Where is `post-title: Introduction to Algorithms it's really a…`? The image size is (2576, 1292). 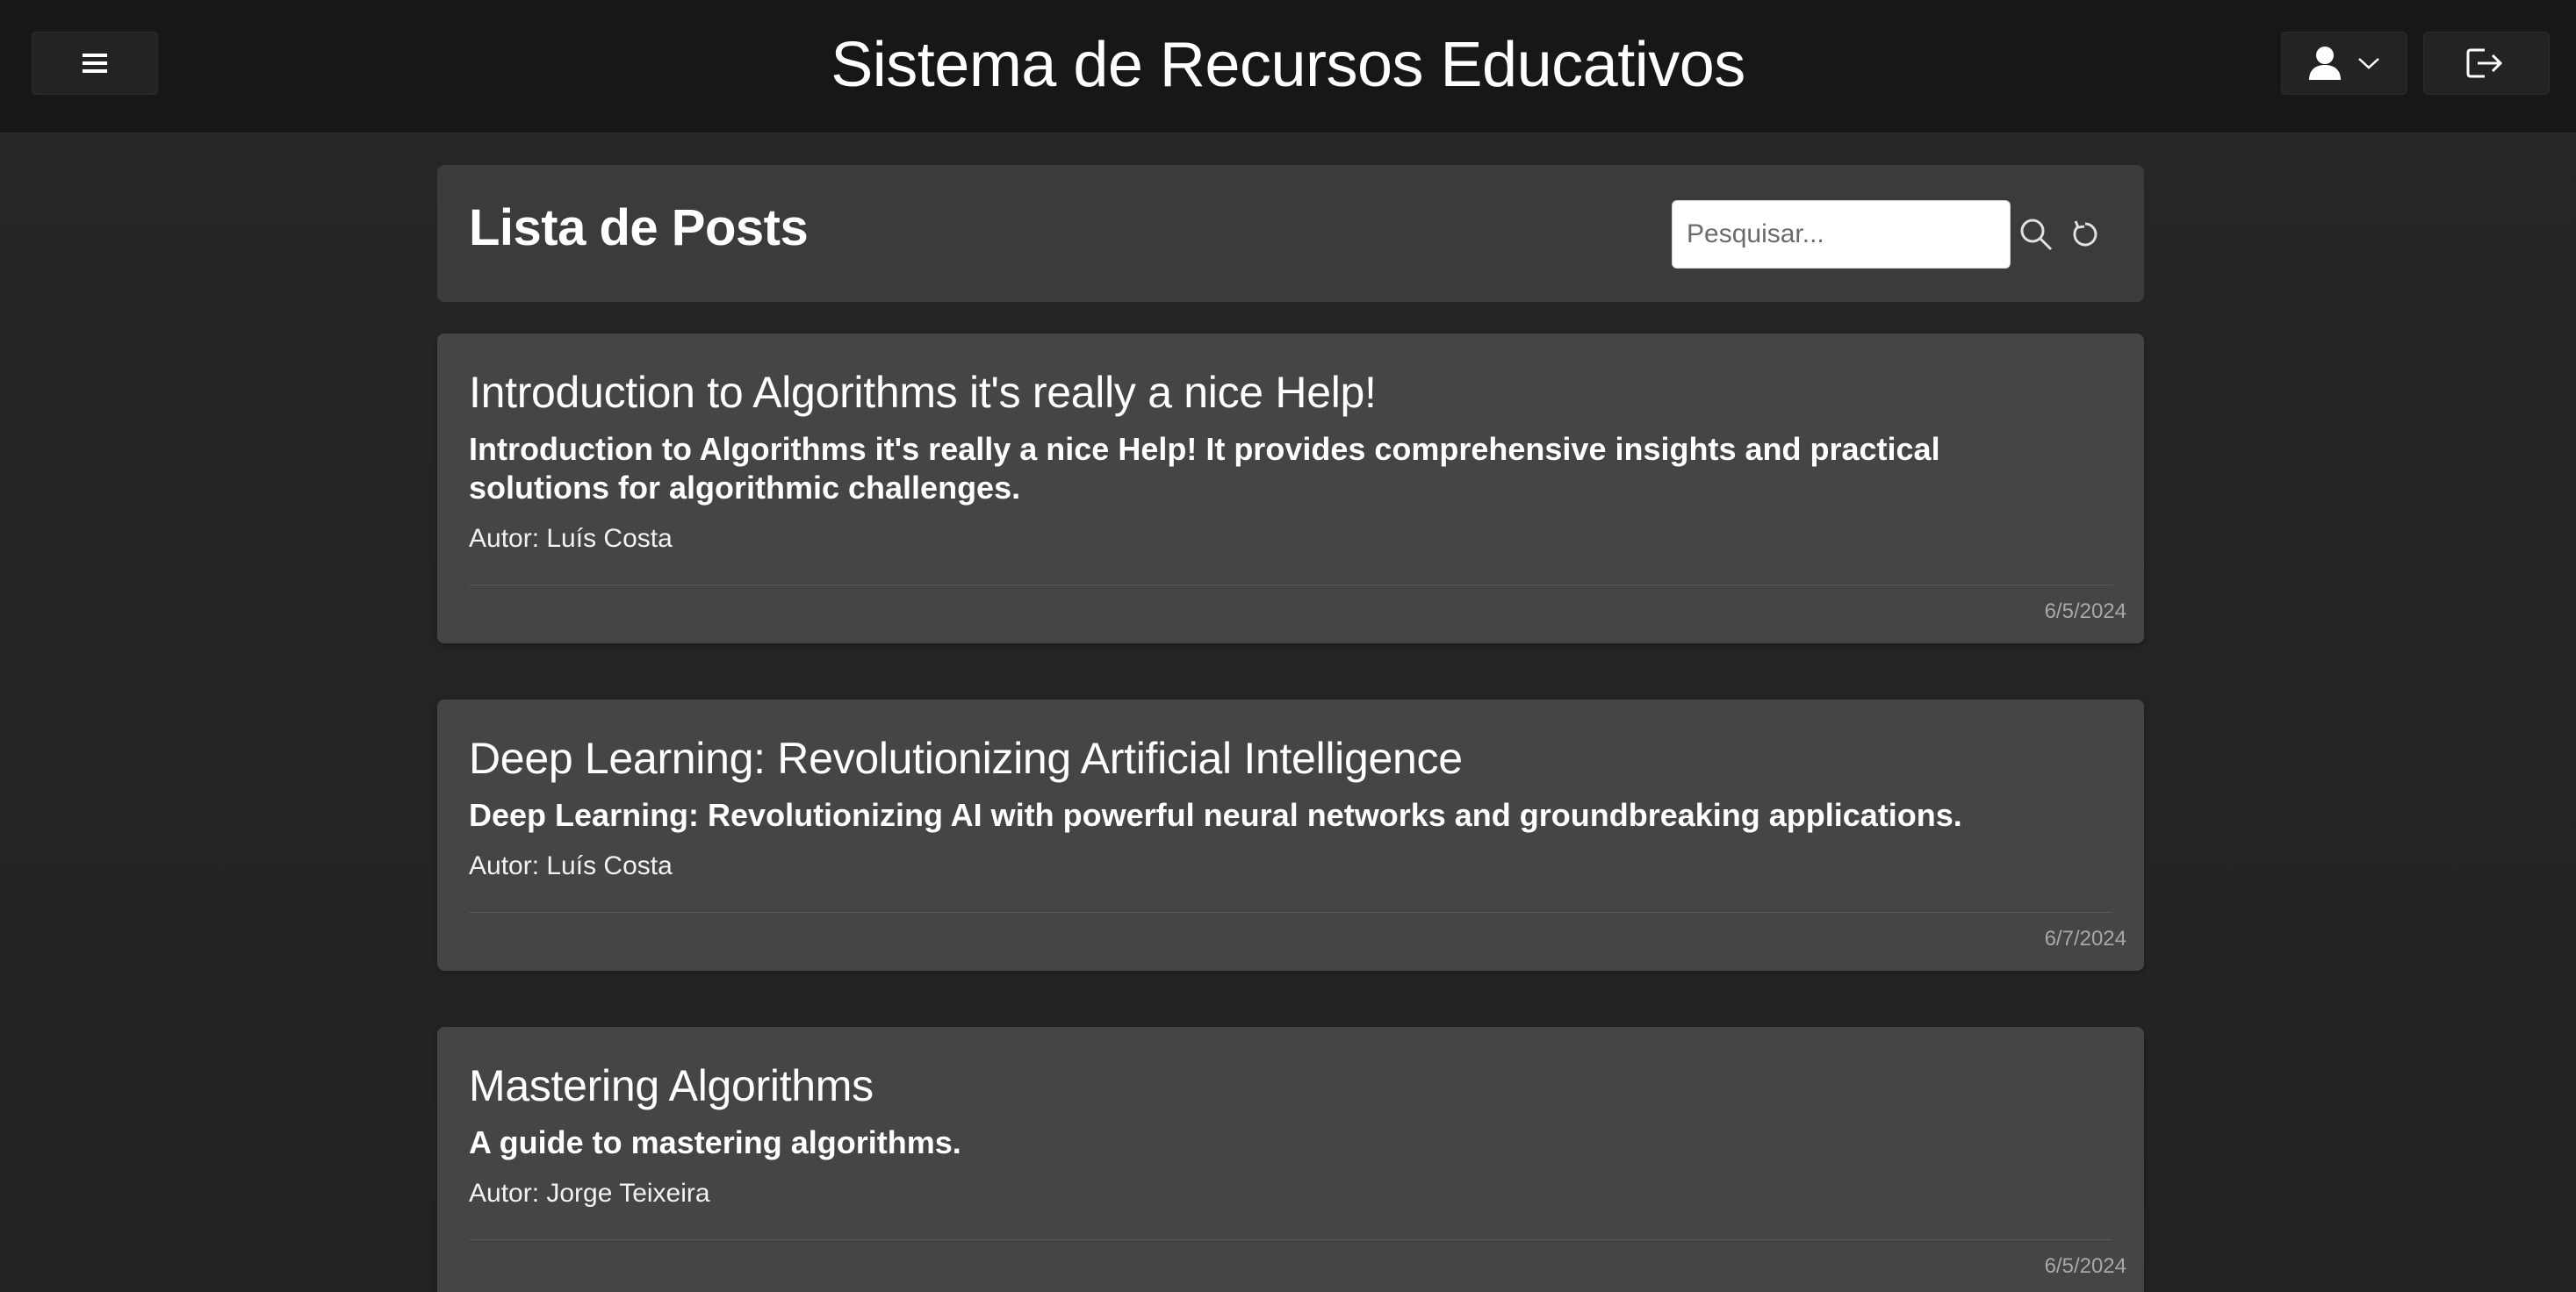 post-title: Introduction to Algorithms it's really a… is located at coordinates (1297, 392).